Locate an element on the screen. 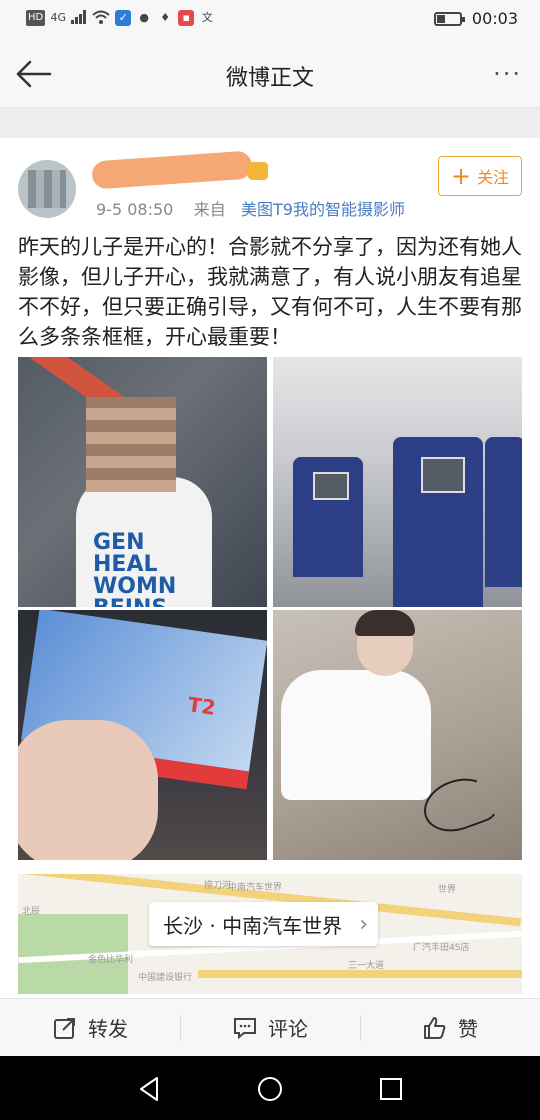 Image resolution: width=540 pixels, height=1120 pixels. follow-button: + 关注 is located at coordinates (480, 176).